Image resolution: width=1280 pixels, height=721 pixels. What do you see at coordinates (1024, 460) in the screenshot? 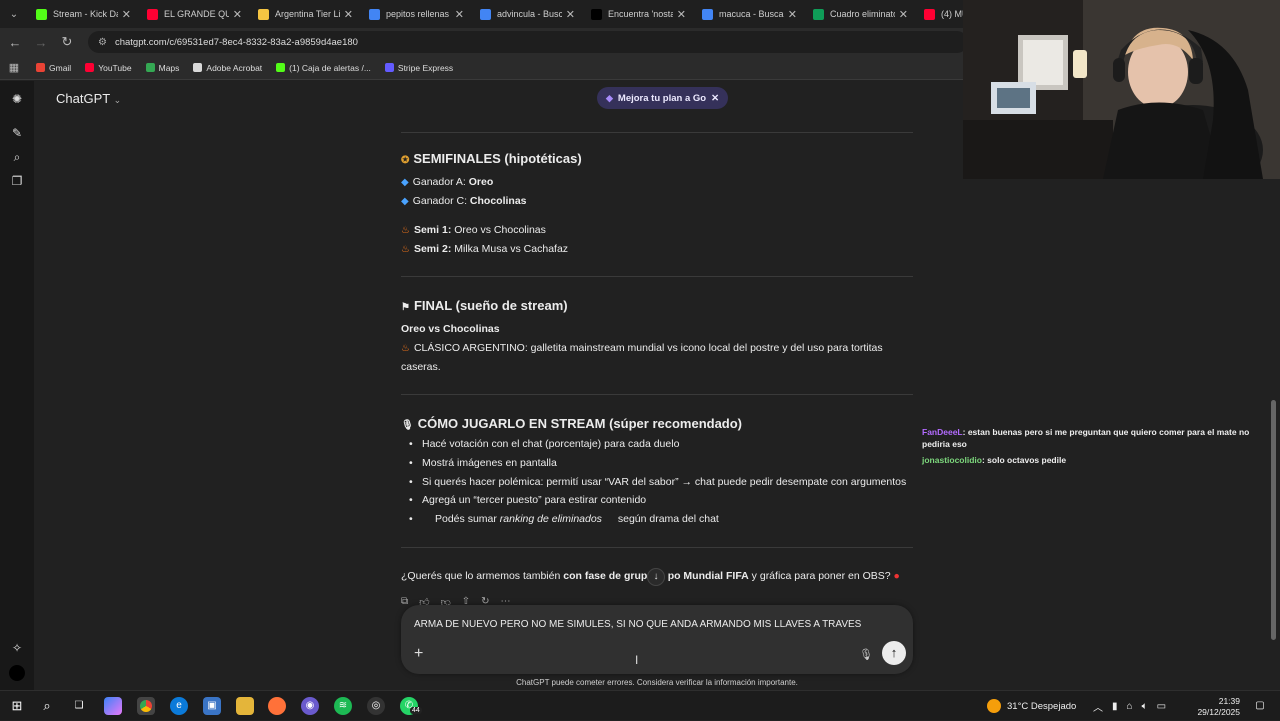
I see `chat-text: : solo octavos pedile` at bounding box center [1024, 460].